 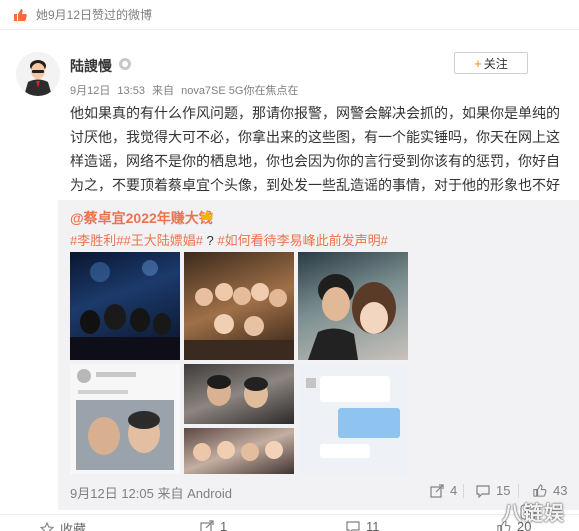 I want to click on topic-tags: #李胜利##王大陆嫖娼# ? #如何看待李易峰此前发声明#, so click(x=229, y=239).